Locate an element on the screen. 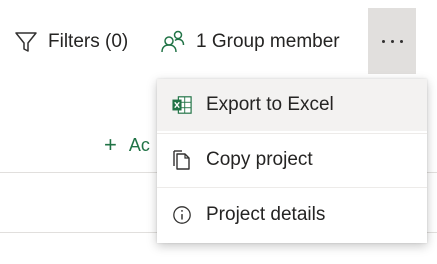 Image resolution: width=437 pixels, height=264 pixels. menu-item-copy-project: Copy project is located at coordinates (292, 160).